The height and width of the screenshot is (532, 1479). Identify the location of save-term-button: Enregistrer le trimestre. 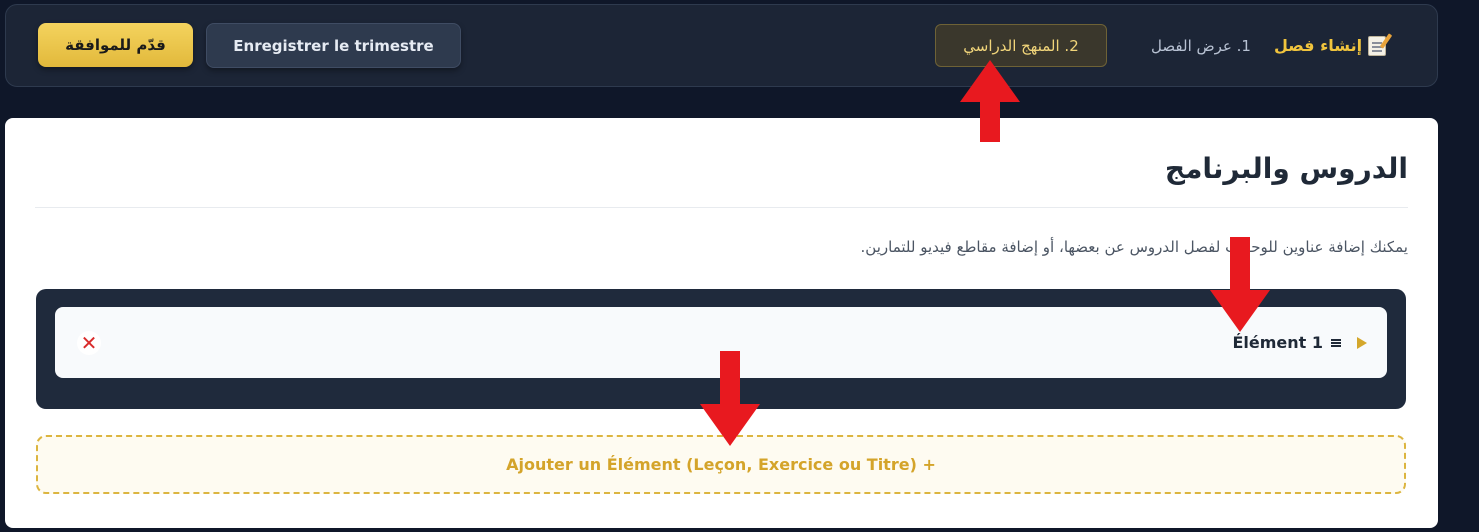
(333, 45).